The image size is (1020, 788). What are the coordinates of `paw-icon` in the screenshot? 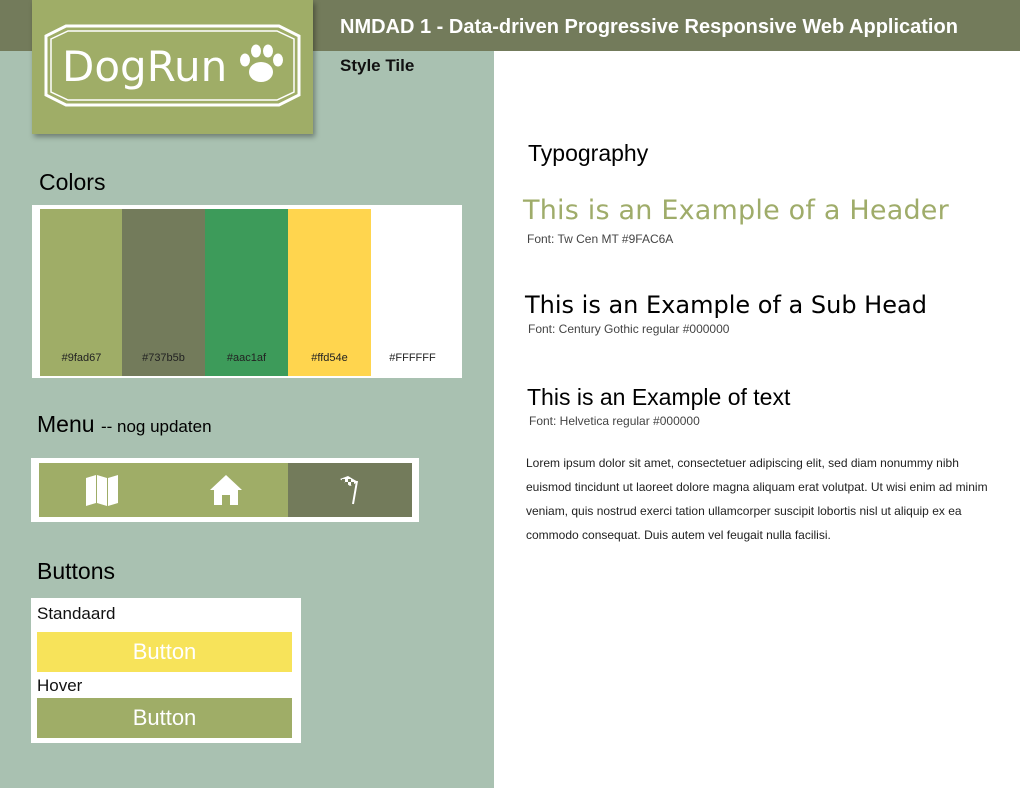 It's located at (261, 63).